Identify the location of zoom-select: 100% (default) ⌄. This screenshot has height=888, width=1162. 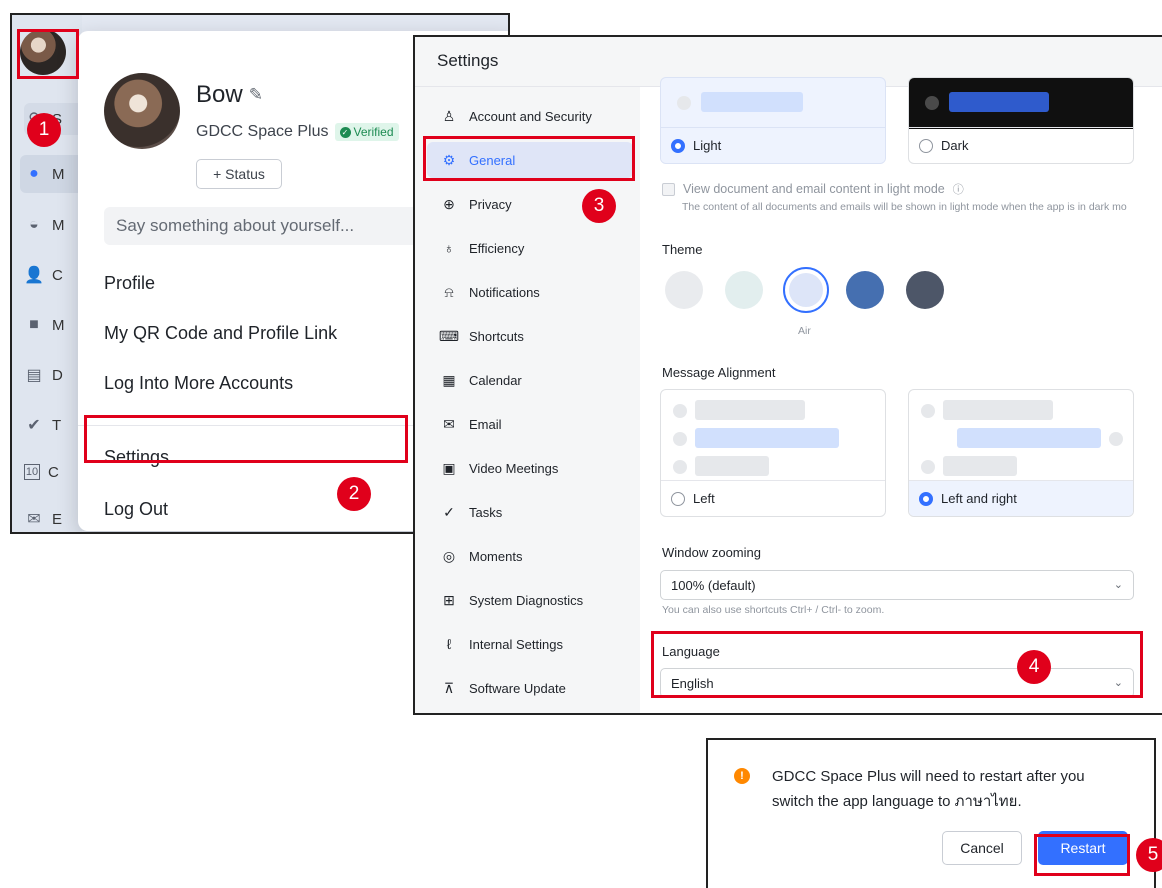
(897, 585).